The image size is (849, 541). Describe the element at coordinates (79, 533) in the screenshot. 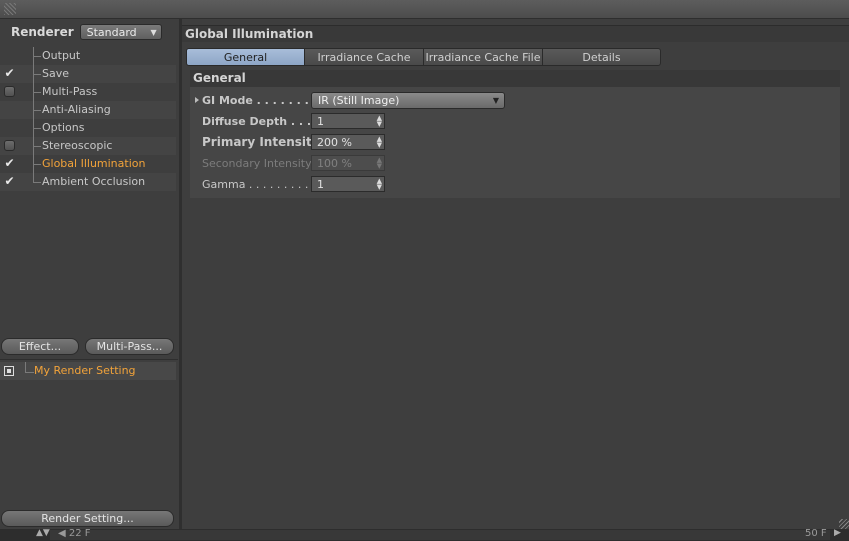

I see `frame-start-value: 22 F` at that location.